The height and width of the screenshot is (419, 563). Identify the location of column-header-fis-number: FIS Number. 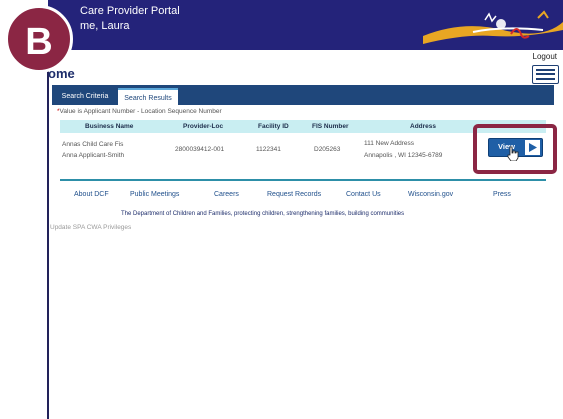
(330, 126).